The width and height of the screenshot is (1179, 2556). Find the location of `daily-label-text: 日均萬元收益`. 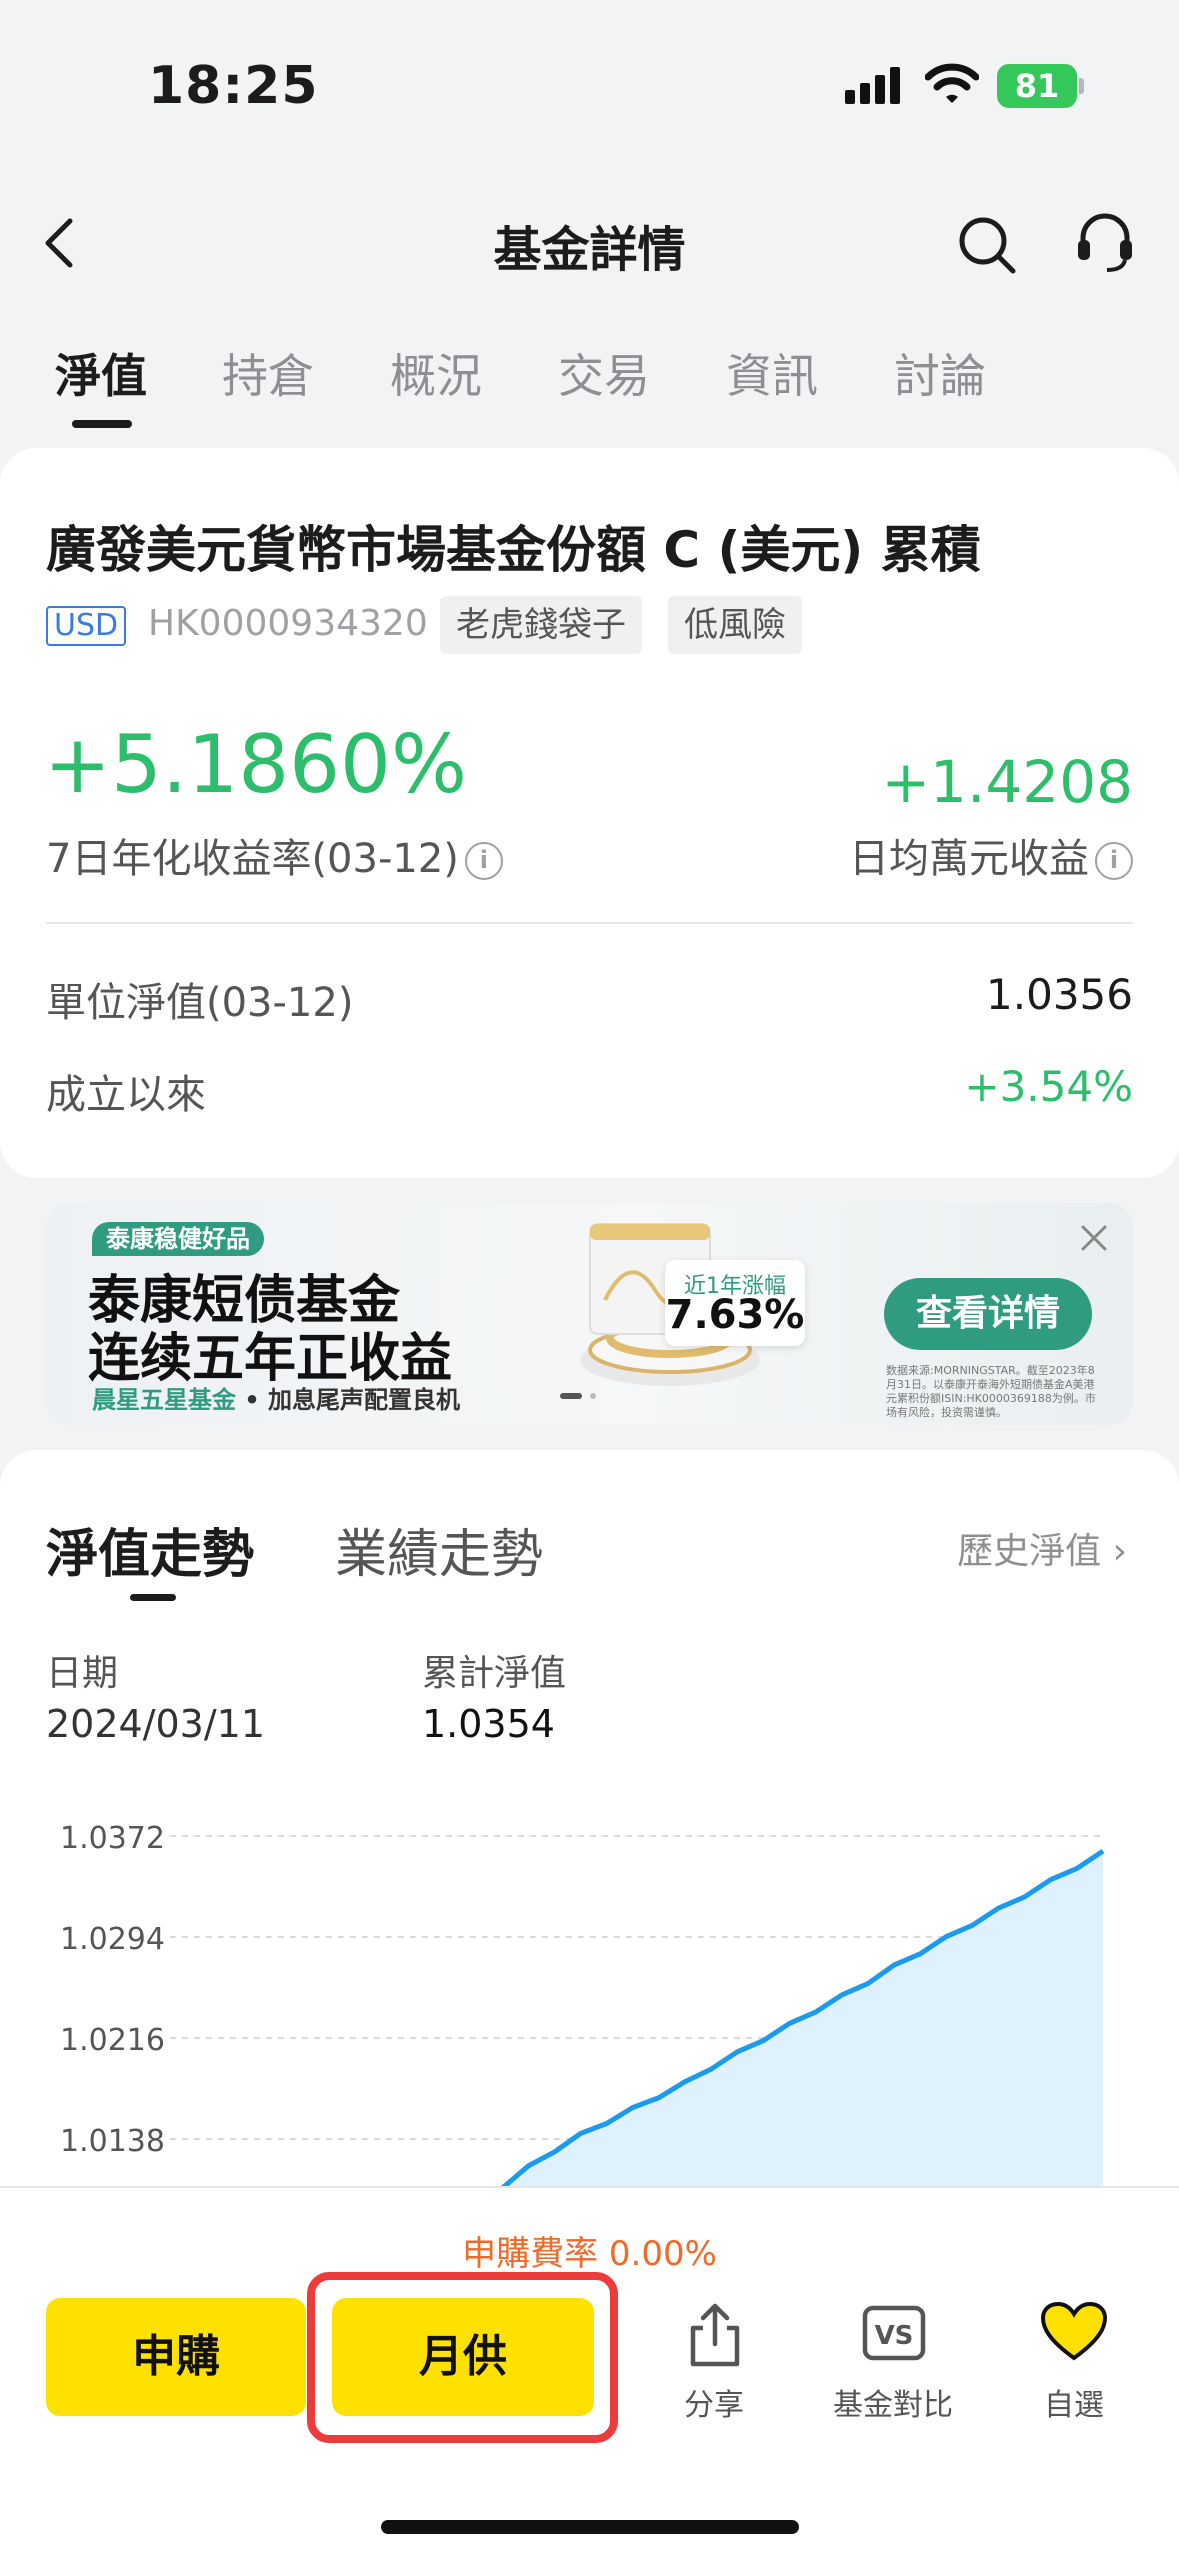

daily-label-text: 日均萬元收益 is located at coordinates (969, 859).